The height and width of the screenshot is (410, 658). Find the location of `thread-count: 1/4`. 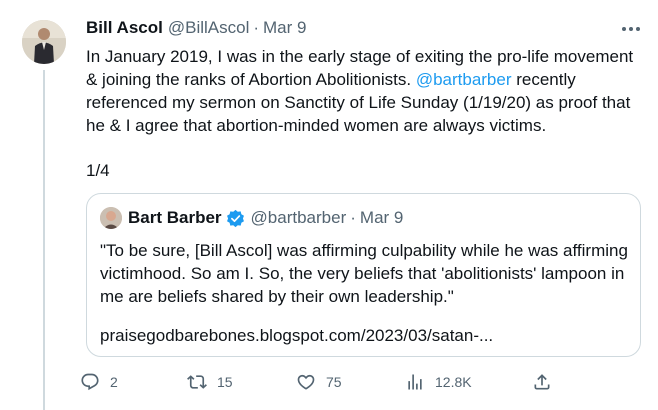

thread-count: 1/4 is located at coordinates (98, 170).